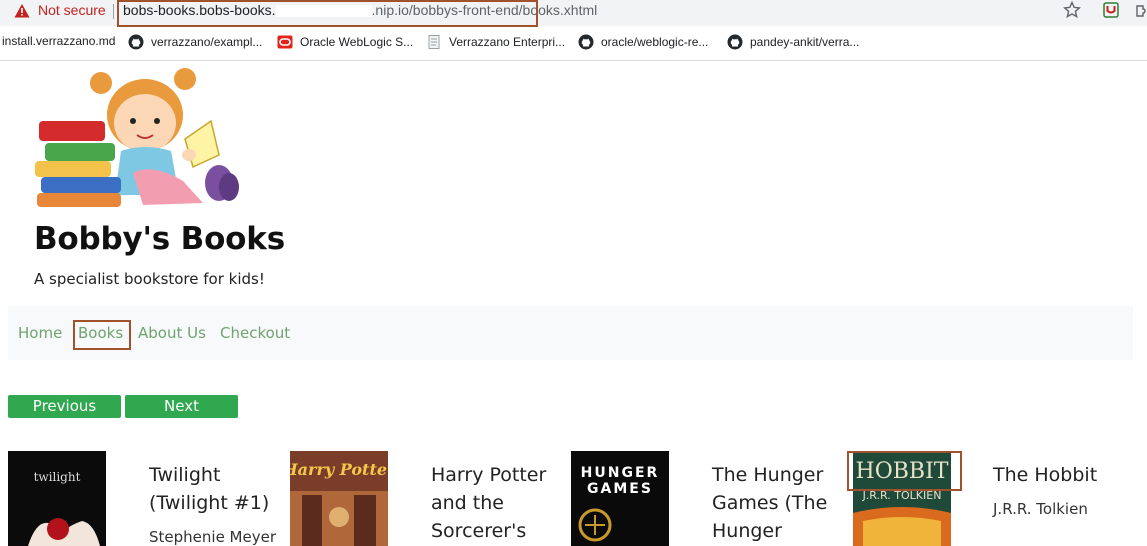 The width and height of the screenshot is (1147, 546). What do you see at coordinates (113, 11) in the screenshot?
I see `address-separator` at bounding box center [113, 11].